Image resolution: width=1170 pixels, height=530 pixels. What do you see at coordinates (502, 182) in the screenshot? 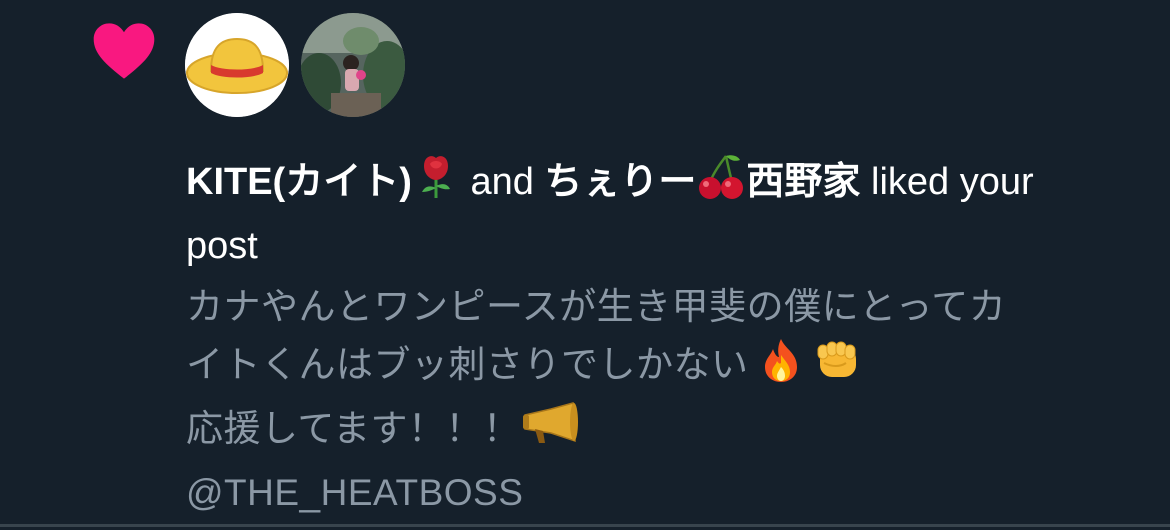
I see `conjunction-text: and` at bounding box center [502, 182].